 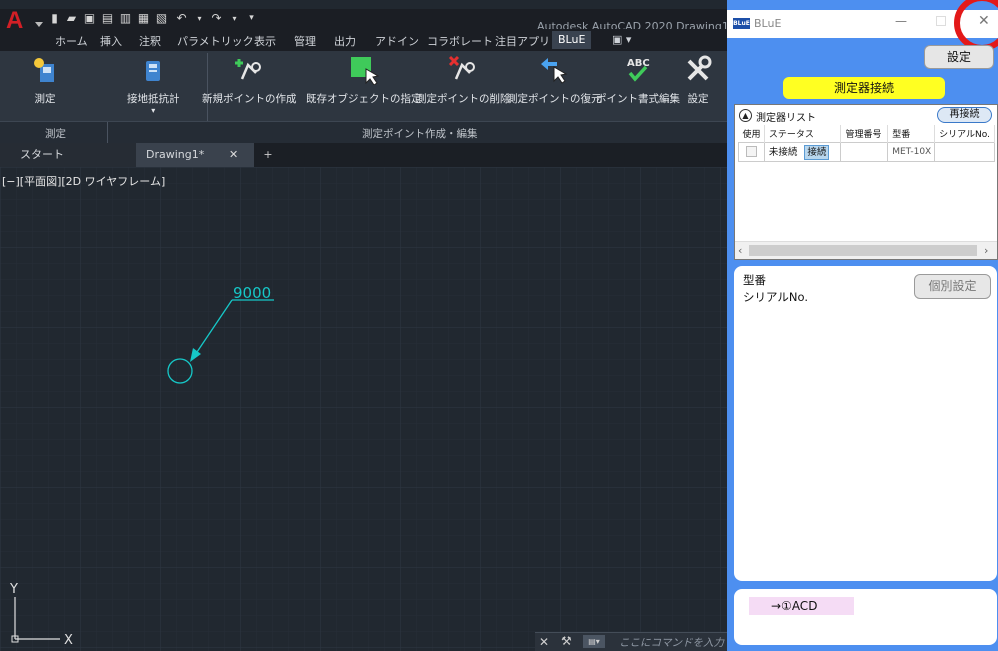 What do you see at coordinates (83, 181) in the screenshot?
I see `viewport-controls: [−][平面図][2D ワイヤフレーム]` at bounding box center [83, 181].